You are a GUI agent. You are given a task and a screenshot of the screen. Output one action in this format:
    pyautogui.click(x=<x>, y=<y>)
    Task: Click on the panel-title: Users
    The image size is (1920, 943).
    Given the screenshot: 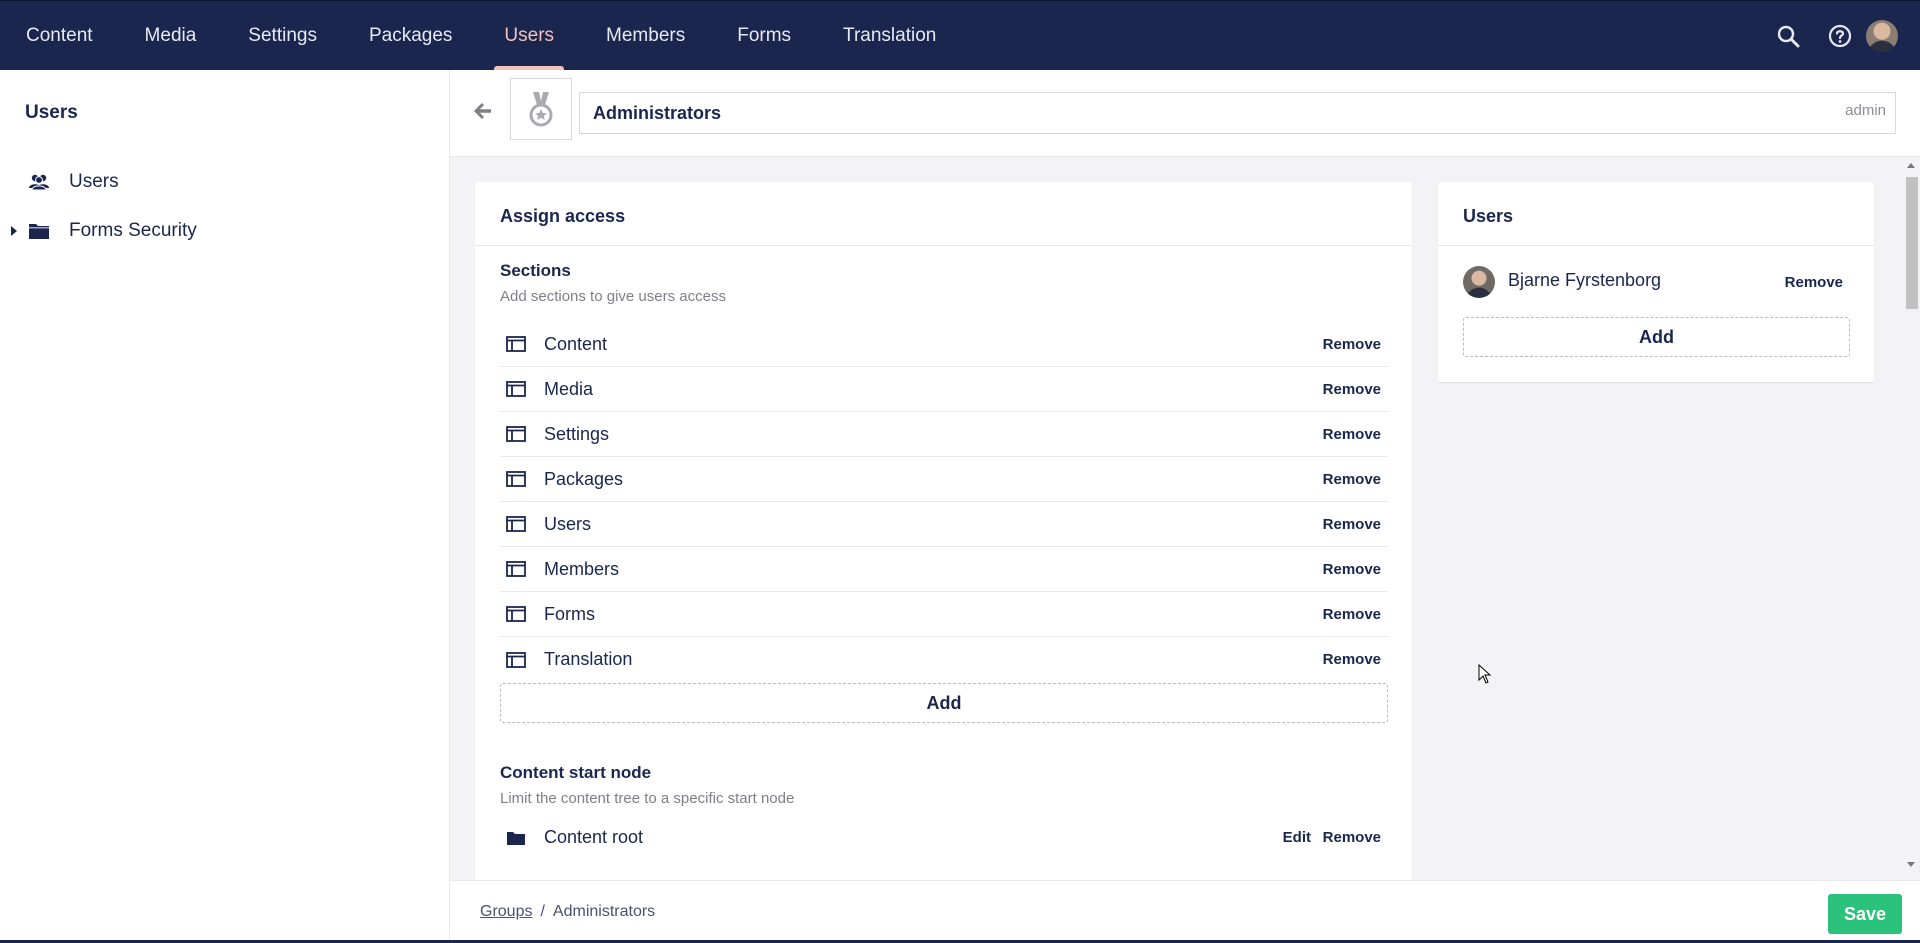 What is the action you would take?
    pyautogui.click(x=1488, y=216)
    